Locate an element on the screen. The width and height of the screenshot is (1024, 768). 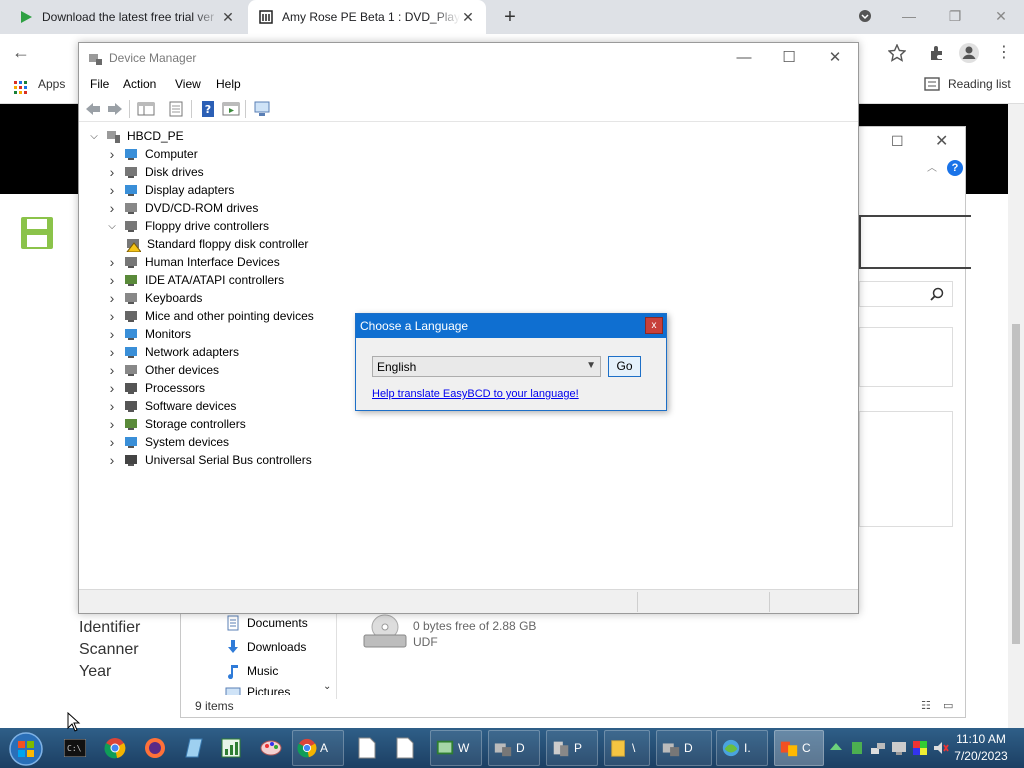
profile-avatar-icon is located at coordinates (969, 53).